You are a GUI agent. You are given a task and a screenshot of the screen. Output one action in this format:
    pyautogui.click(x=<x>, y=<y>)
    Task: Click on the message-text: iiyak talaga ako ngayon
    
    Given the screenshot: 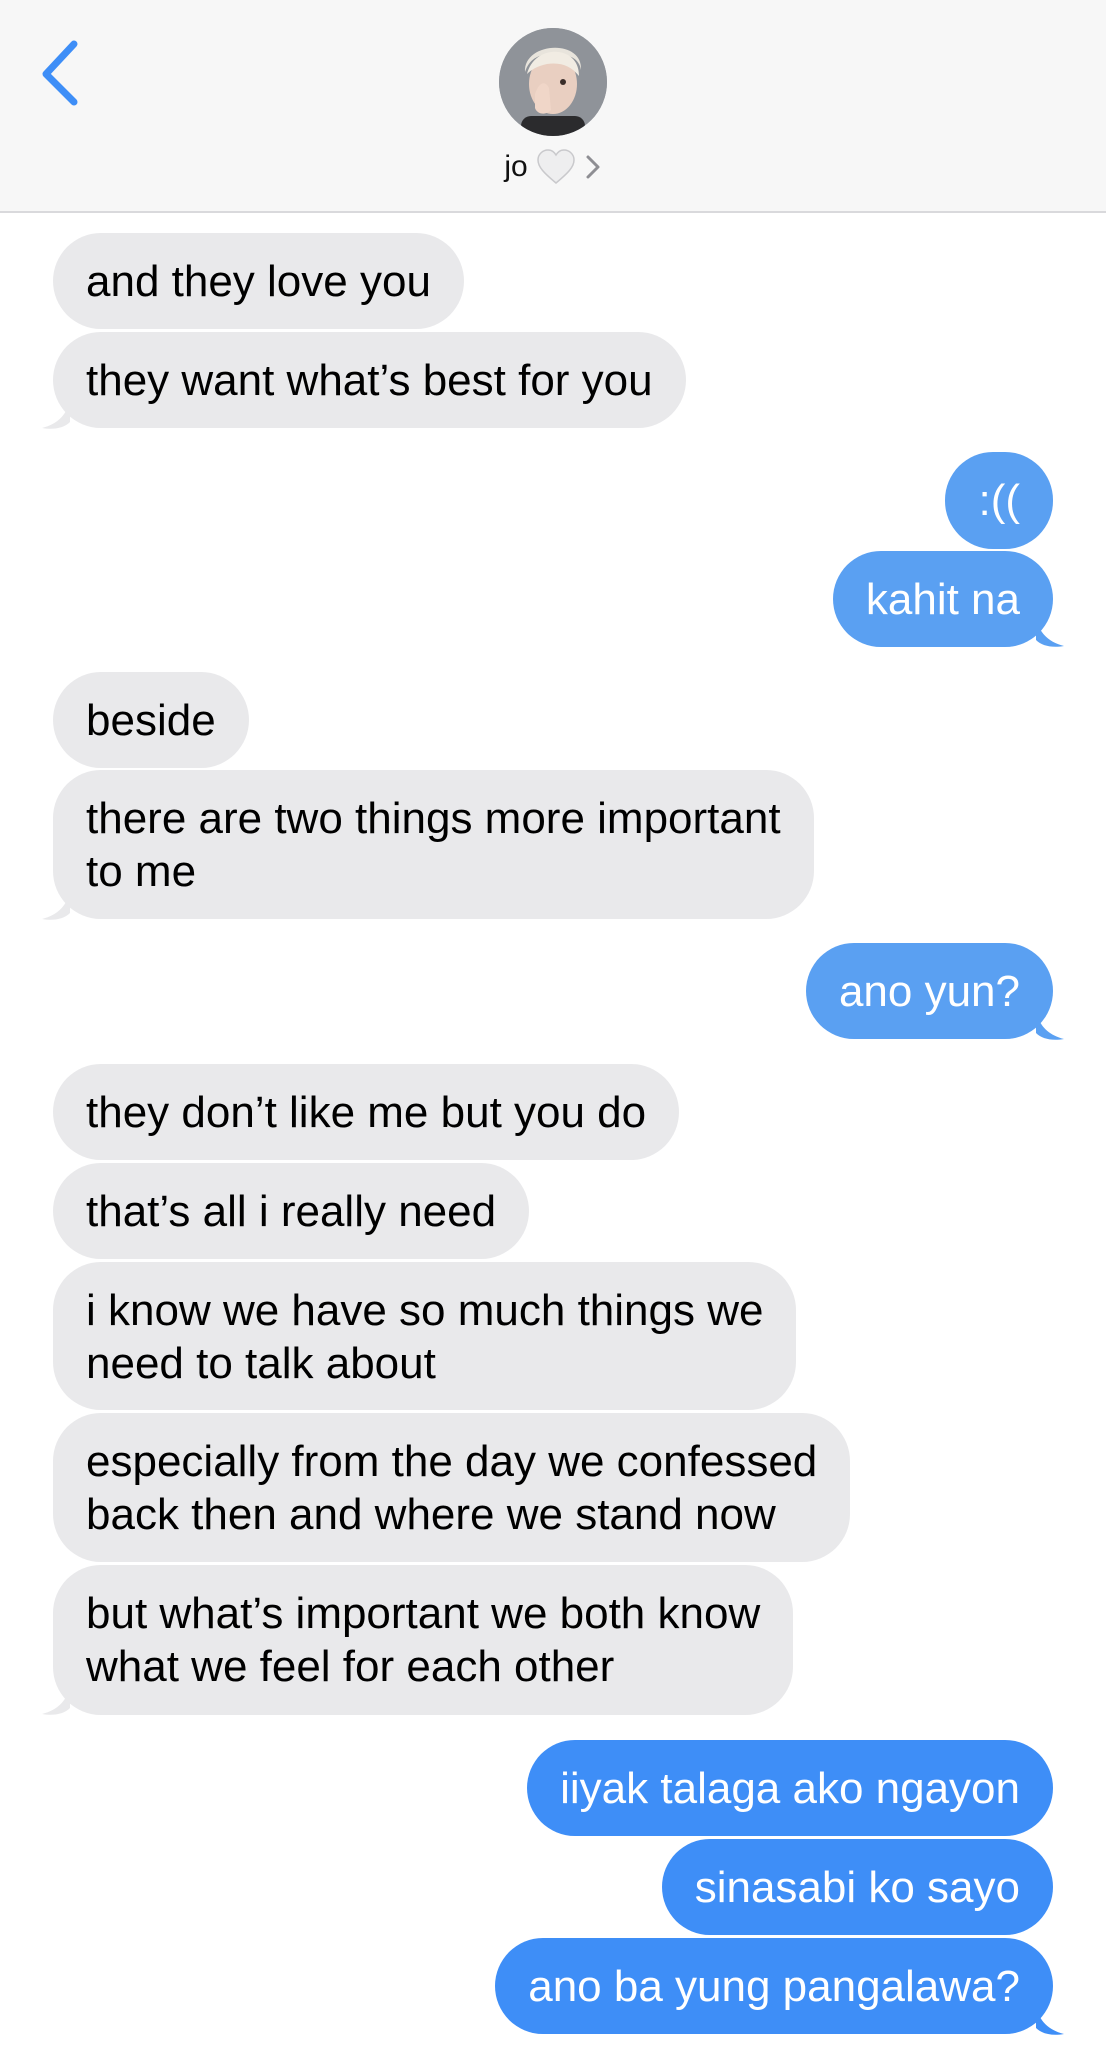 What is the action you would take?
    pyautogui.click(x=790, y=1788)
    